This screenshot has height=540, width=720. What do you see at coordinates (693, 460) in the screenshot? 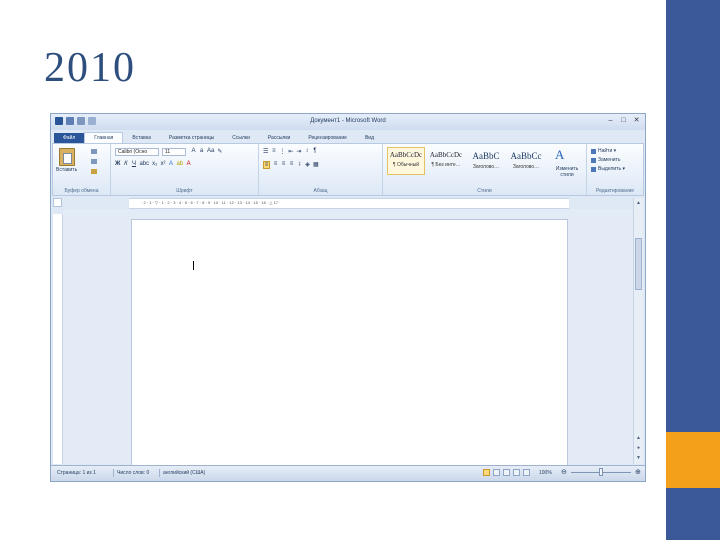
I see `side-accent` at bounding box center [693, 460].